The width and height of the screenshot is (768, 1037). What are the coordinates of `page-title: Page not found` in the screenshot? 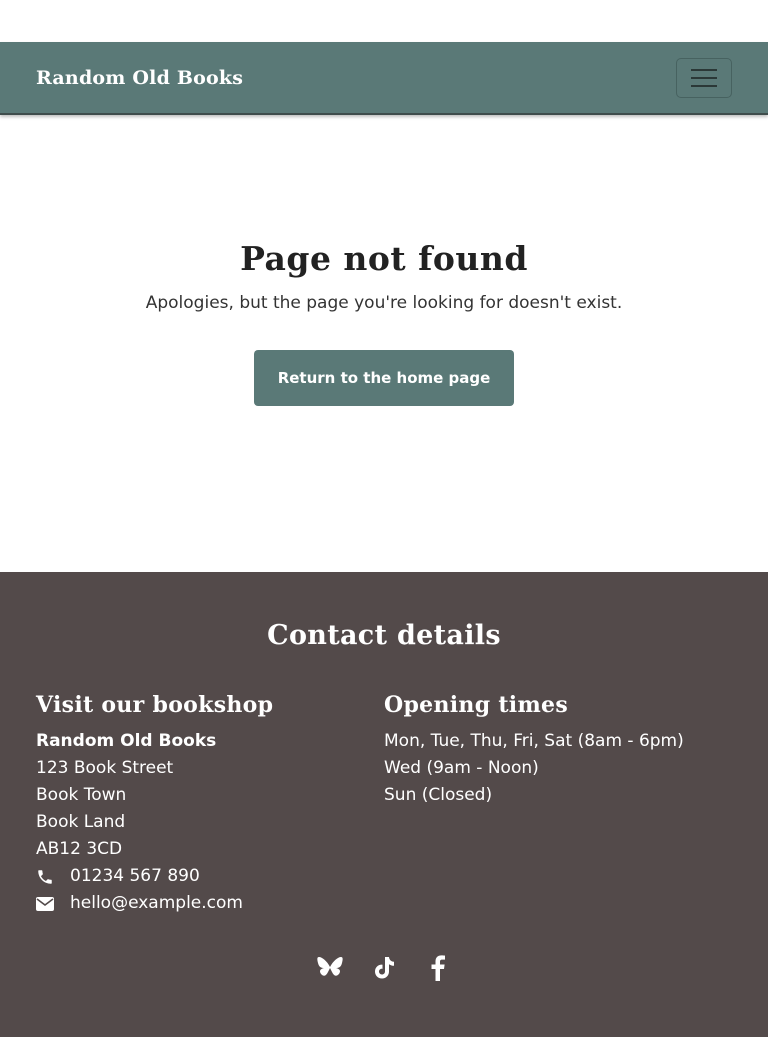 It's located at (384, 258).